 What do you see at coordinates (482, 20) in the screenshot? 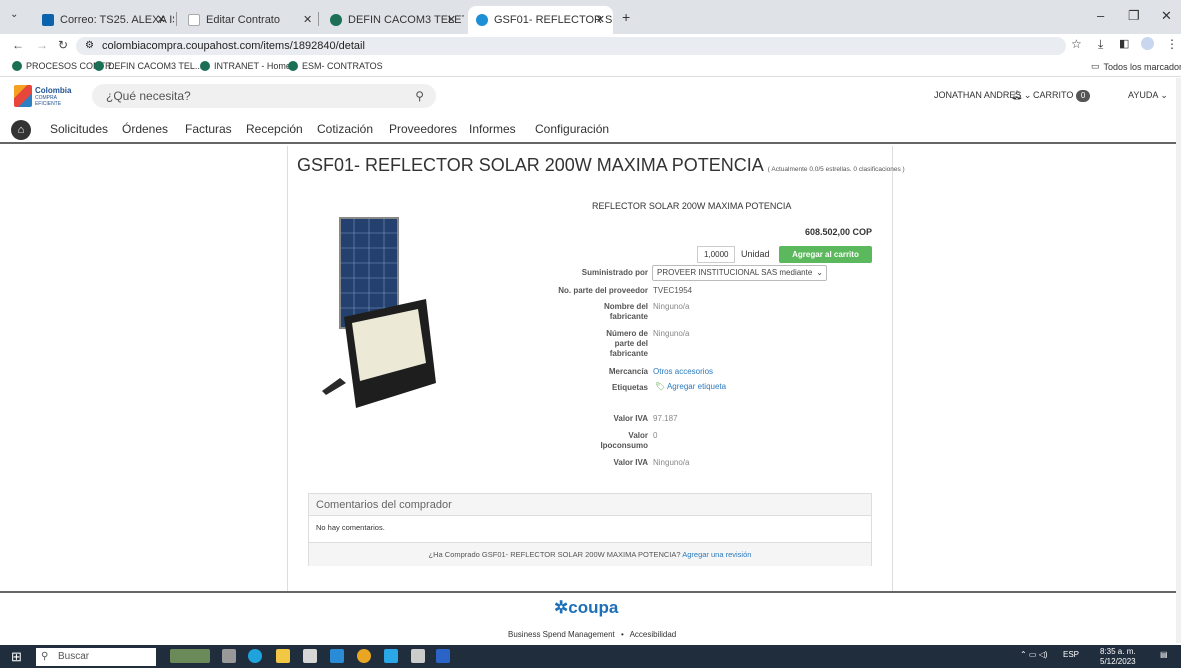
I see `coupa-icon` at bounding box center [482, 20].